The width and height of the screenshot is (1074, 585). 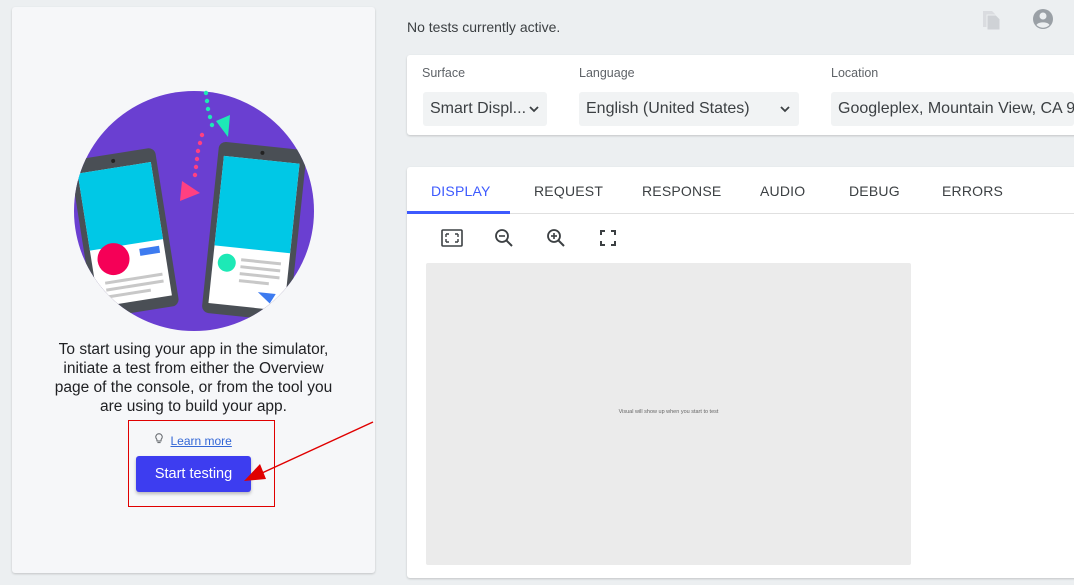 I want to click on account-circle-icon, so click(x=1043, y=19).